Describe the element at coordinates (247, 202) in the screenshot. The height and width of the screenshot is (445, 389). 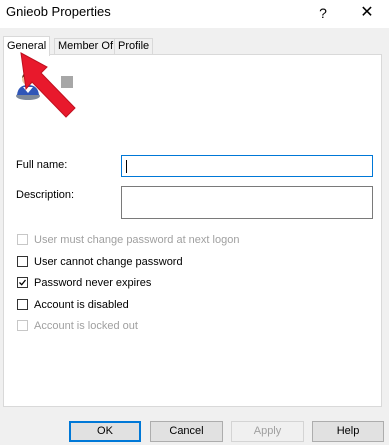
I see `description-input` at that location.